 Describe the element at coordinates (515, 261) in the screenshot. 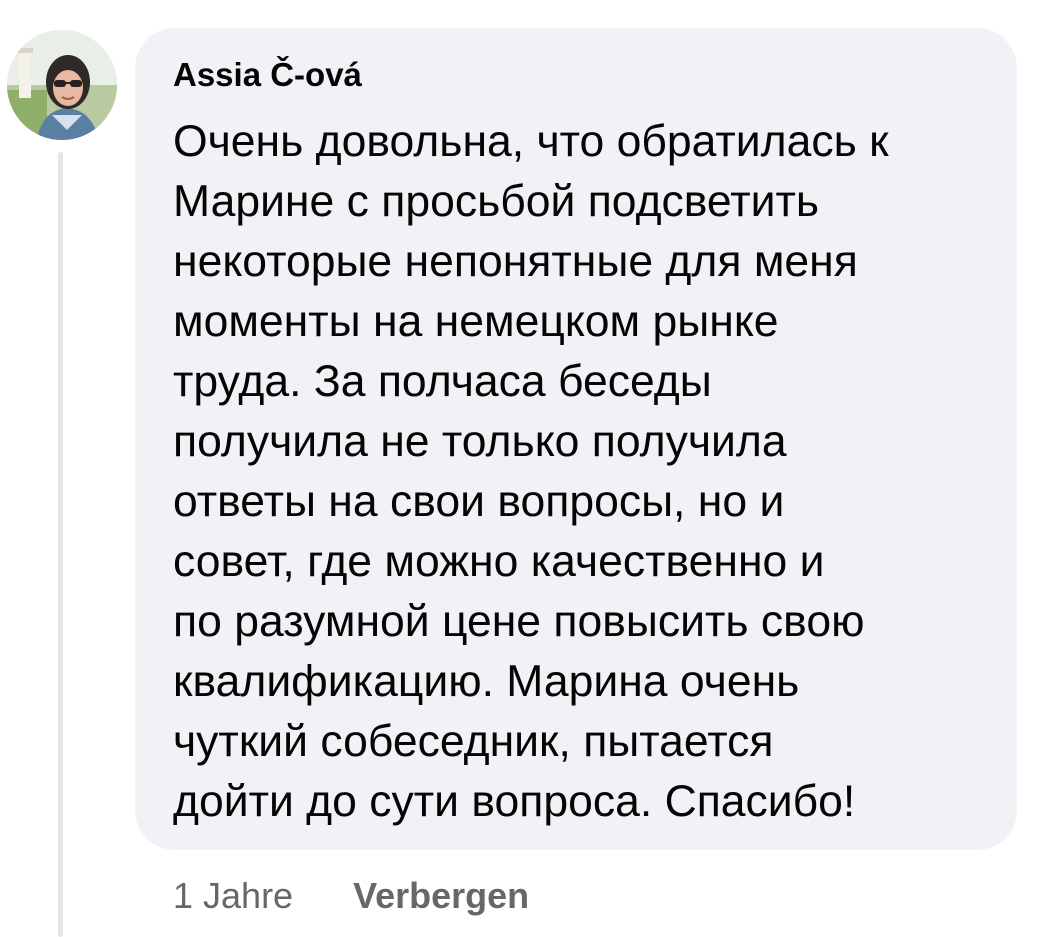

I see `comment-line: некоторые непонятные для меня` at that location.